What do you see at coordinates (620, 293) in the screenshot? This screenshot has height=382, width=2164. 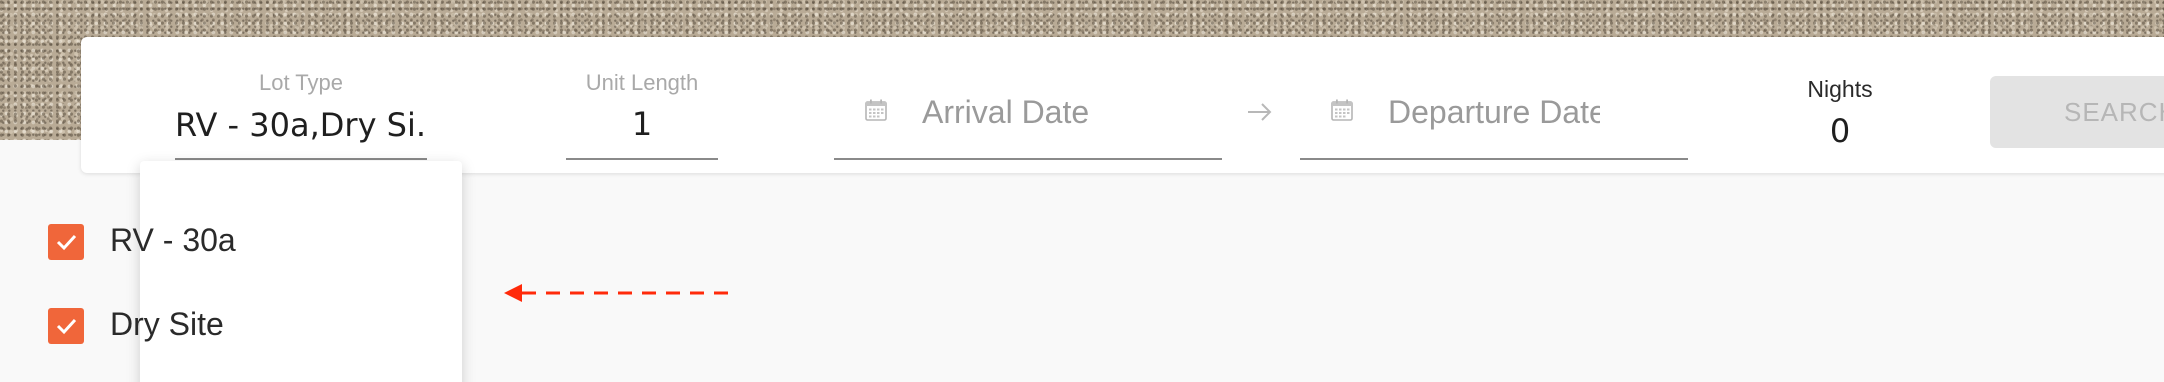 I see `dashed-arrow-left-icon` at bounding box center [620, 293].